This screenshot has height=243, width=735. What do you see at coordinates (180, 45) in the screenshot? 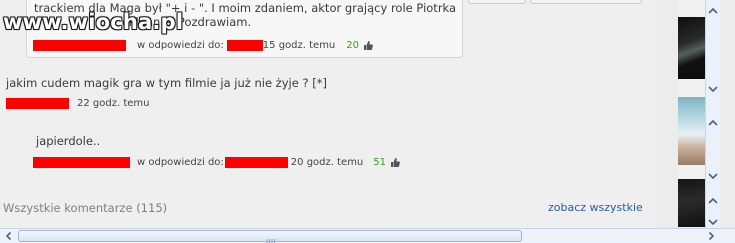
I see `reply-to-label: w odpowiedzi do:` at bounding box center [180, 45].